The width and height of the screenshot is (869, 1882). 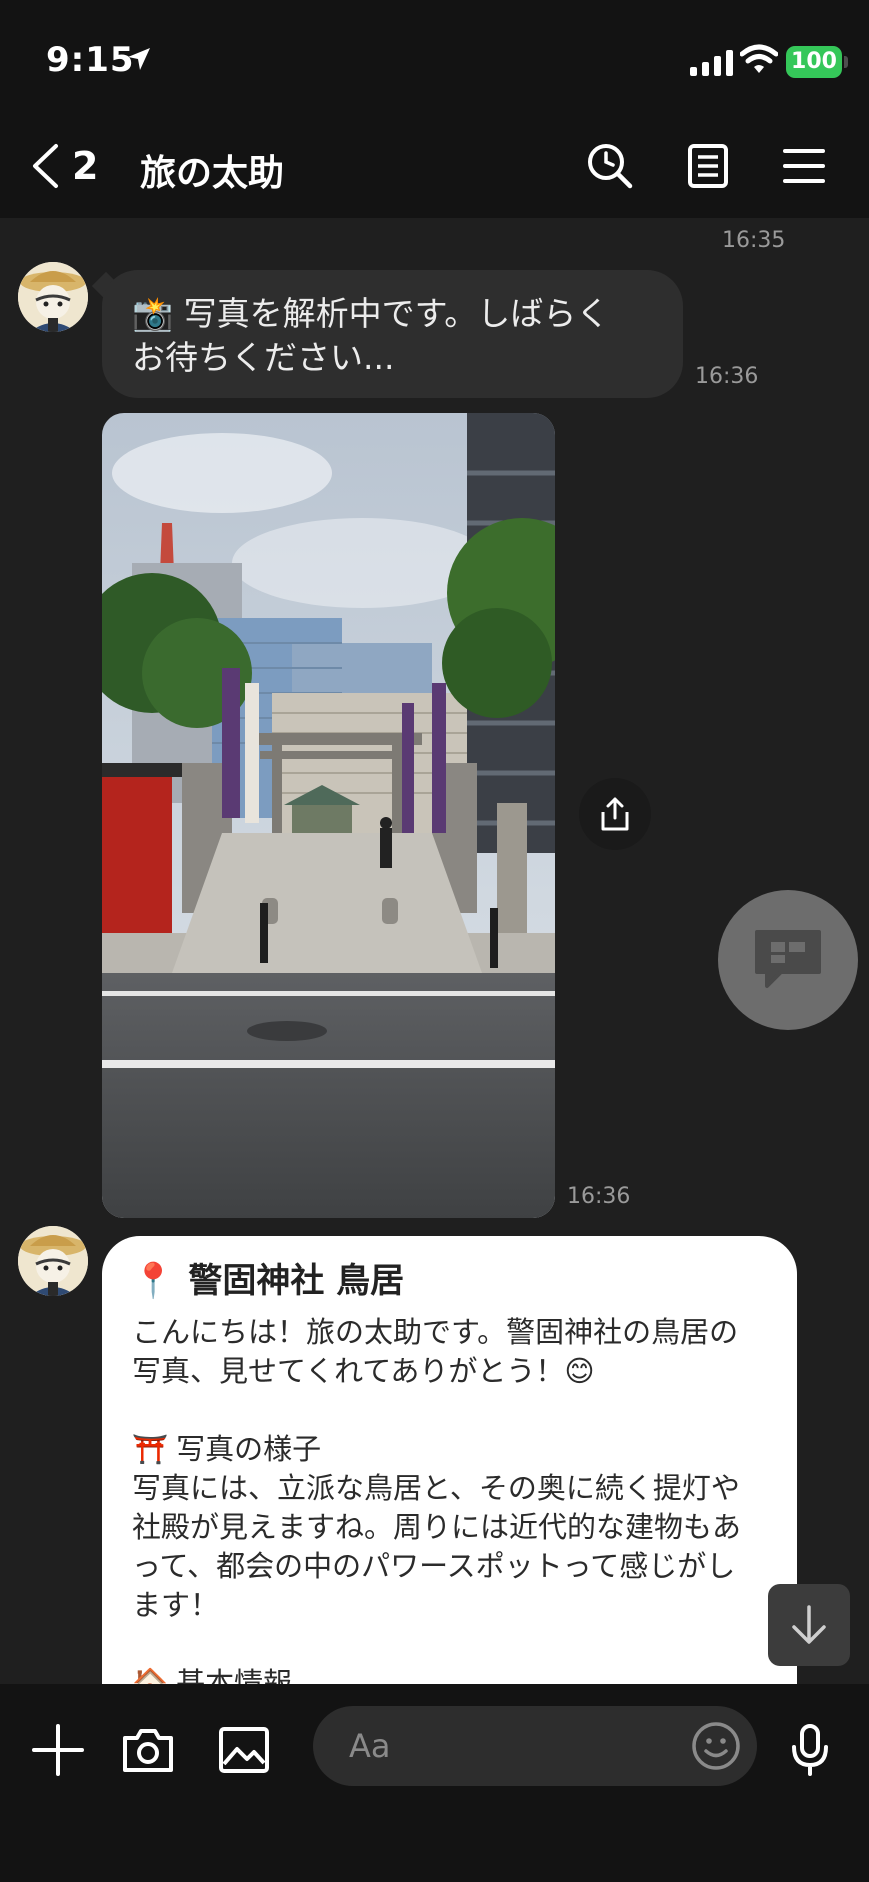 I want to click on battery-tip, so click(x=846, y=62).